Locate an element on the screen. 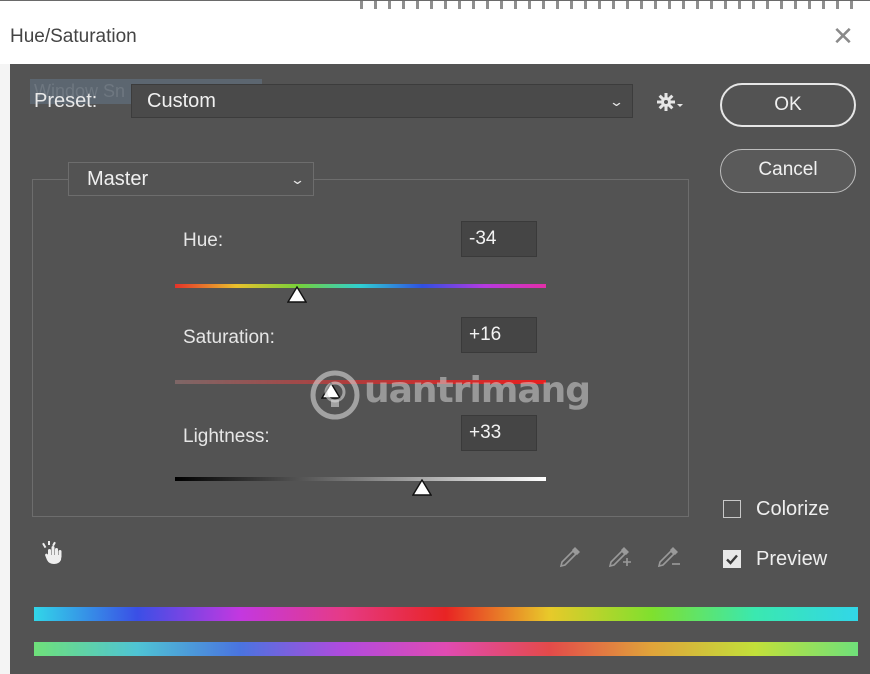  checkmark-icon is located at coordinates (732, 559).